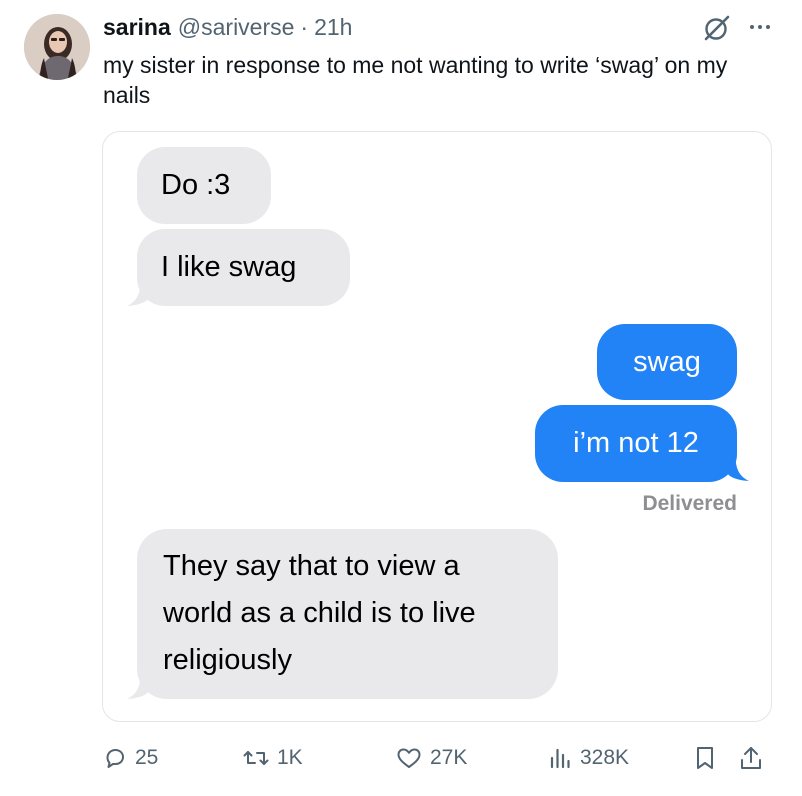 This screenshot has width=802, height=796. Describe the element at coordinates (204, 185) in the screenshot. I see `message-bubble-incoming: Do :3` at that location.